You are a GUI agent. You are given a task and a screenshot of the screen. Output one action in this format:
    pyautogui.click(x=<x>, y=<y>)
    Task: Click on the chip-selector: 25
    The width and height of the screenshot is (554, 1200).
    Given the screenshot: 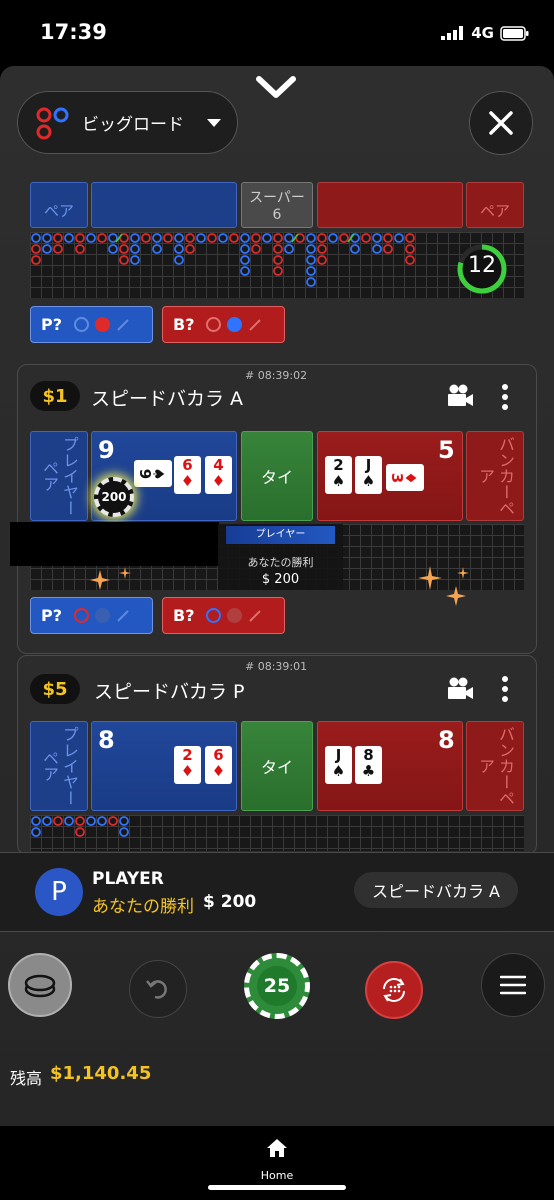 What is the action you would take?
    pyautogui.click(x=277, y=986)
    